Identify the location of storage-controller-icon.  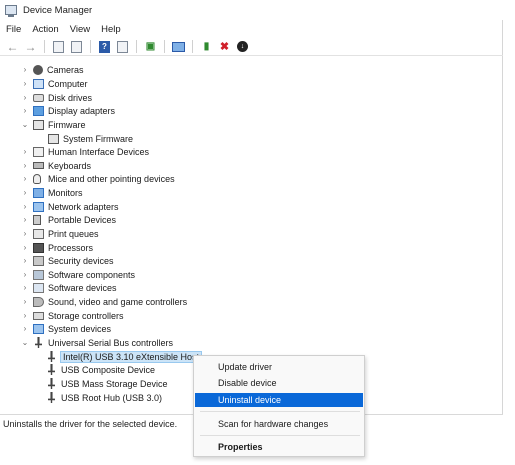
(38, 315).